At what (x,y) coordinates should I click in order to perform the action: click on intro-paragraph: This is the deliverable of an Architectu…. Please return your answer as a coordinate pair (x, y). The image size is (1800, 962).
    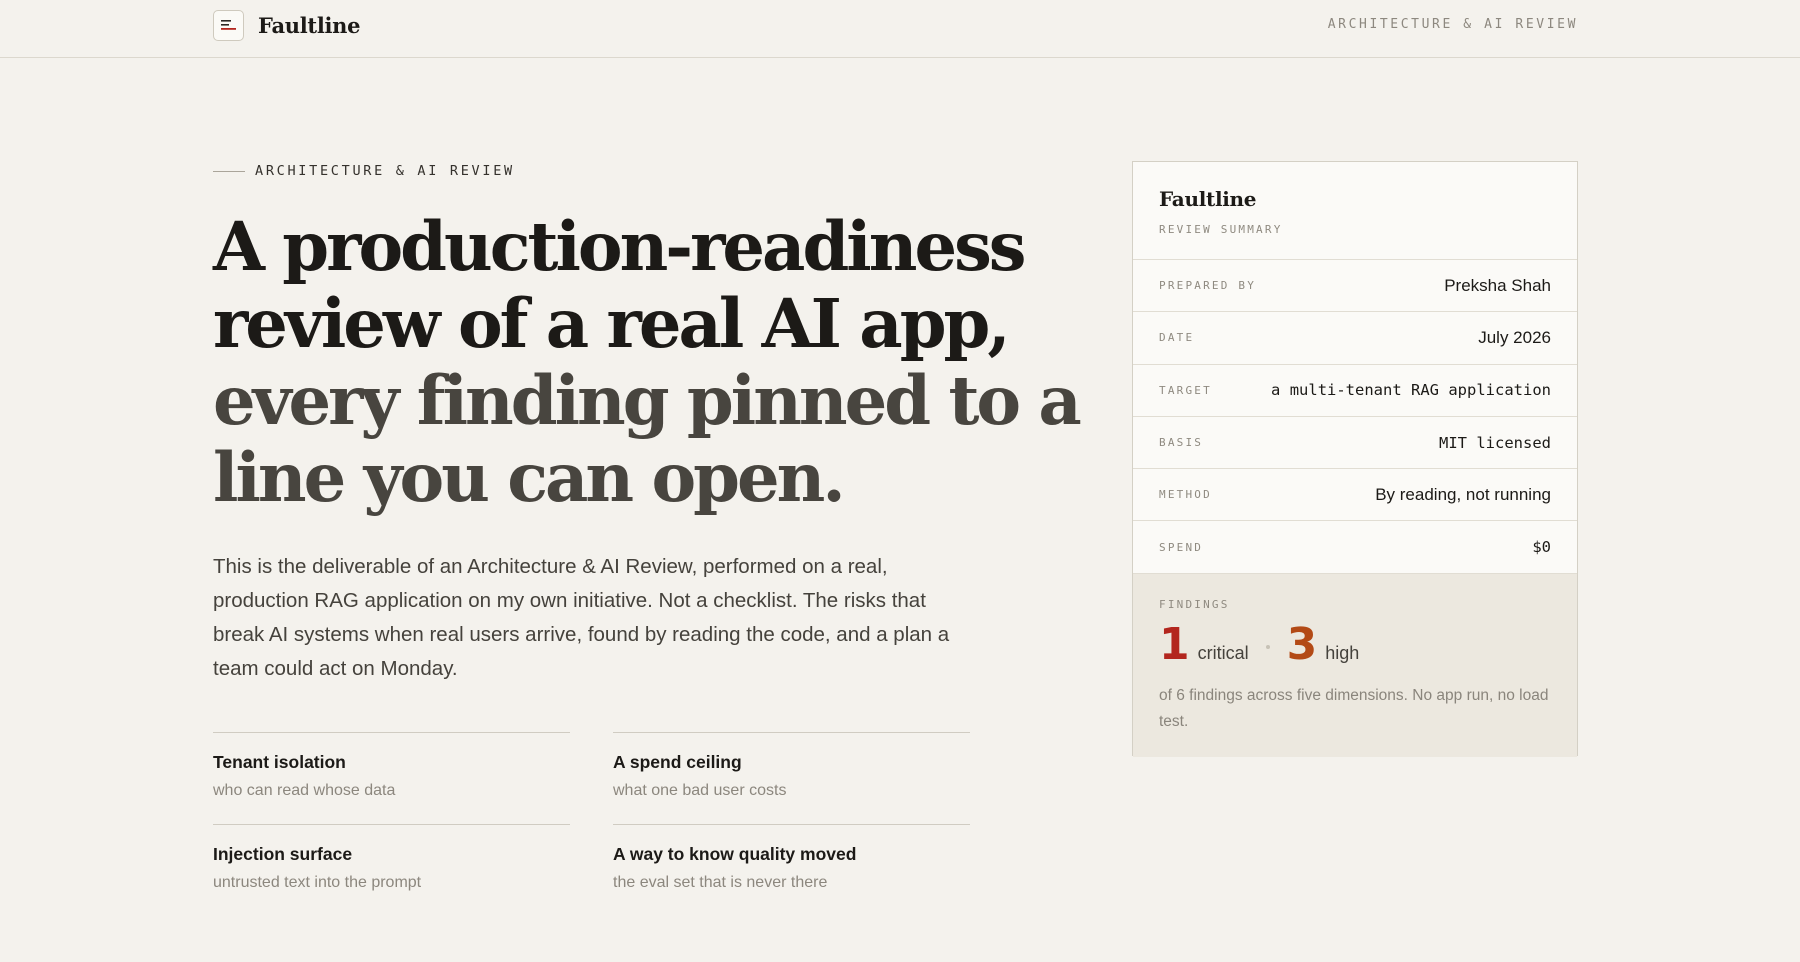
    Looking at the image, I should click on (581, 617).